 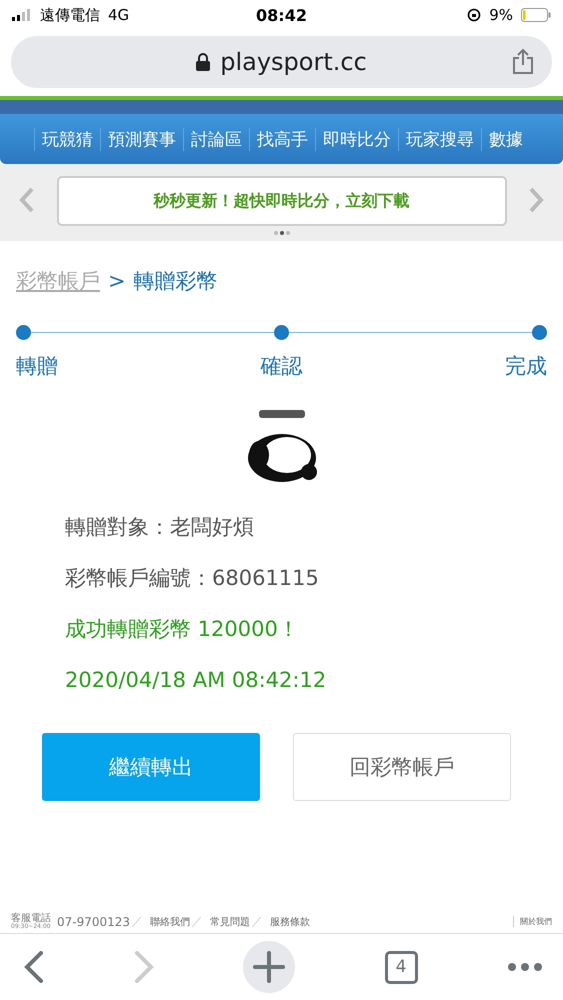 I want to click on more-button, so click(x=525, y=967).